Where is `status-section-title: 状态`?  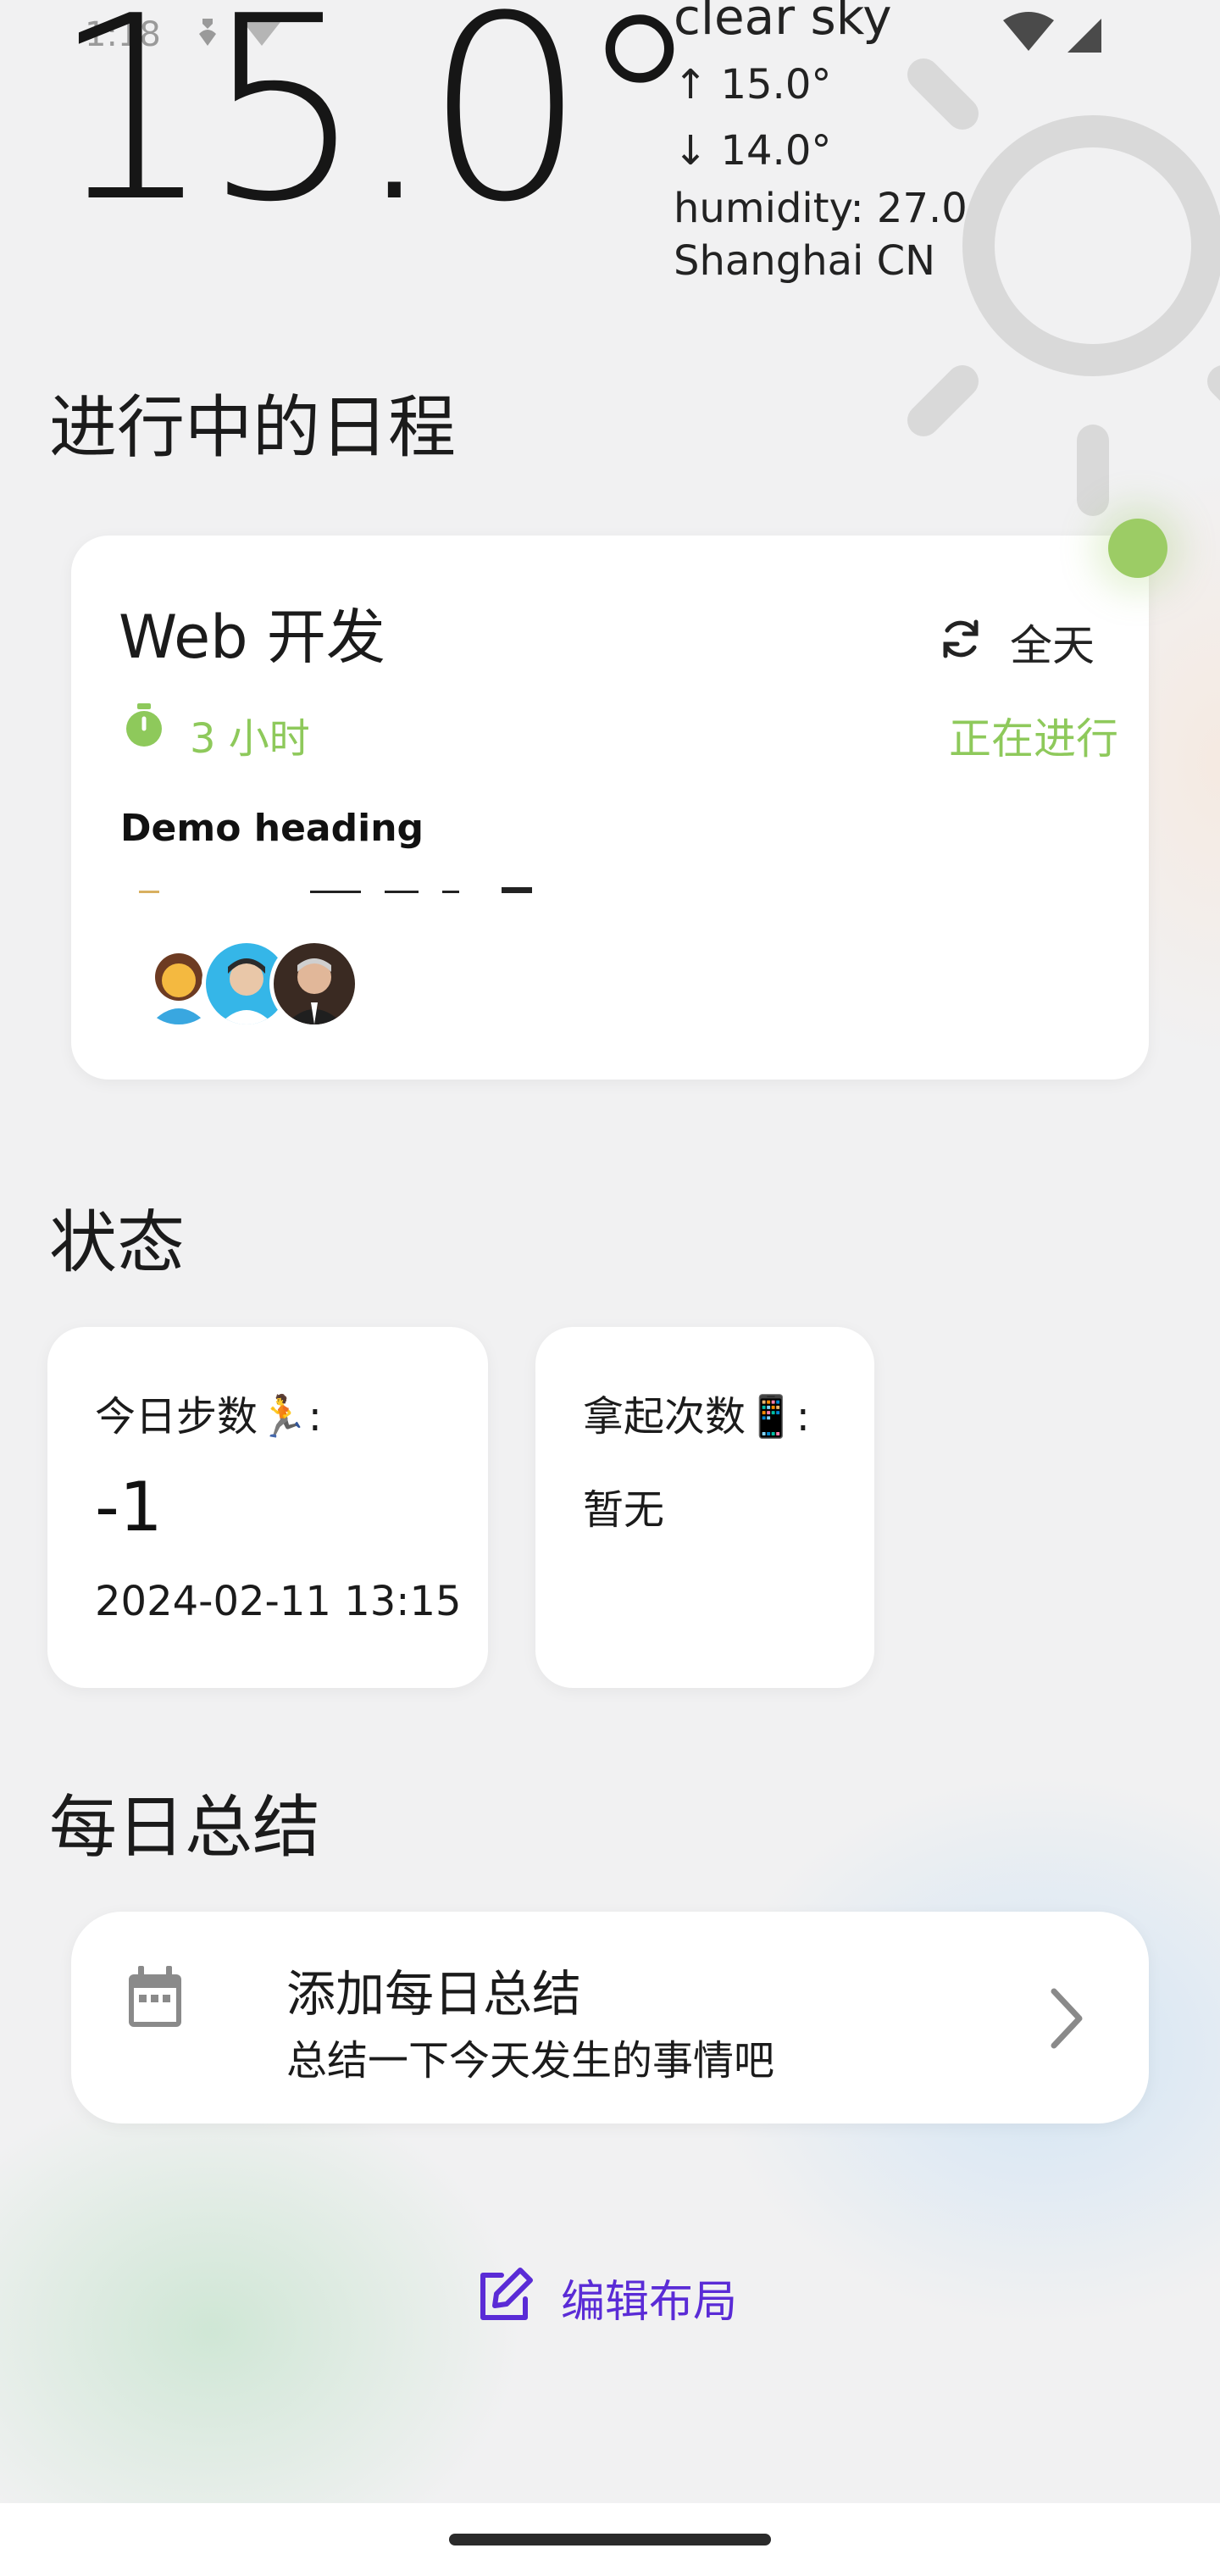 status-section-title: 状态 is located at coordinates (117, 1242).